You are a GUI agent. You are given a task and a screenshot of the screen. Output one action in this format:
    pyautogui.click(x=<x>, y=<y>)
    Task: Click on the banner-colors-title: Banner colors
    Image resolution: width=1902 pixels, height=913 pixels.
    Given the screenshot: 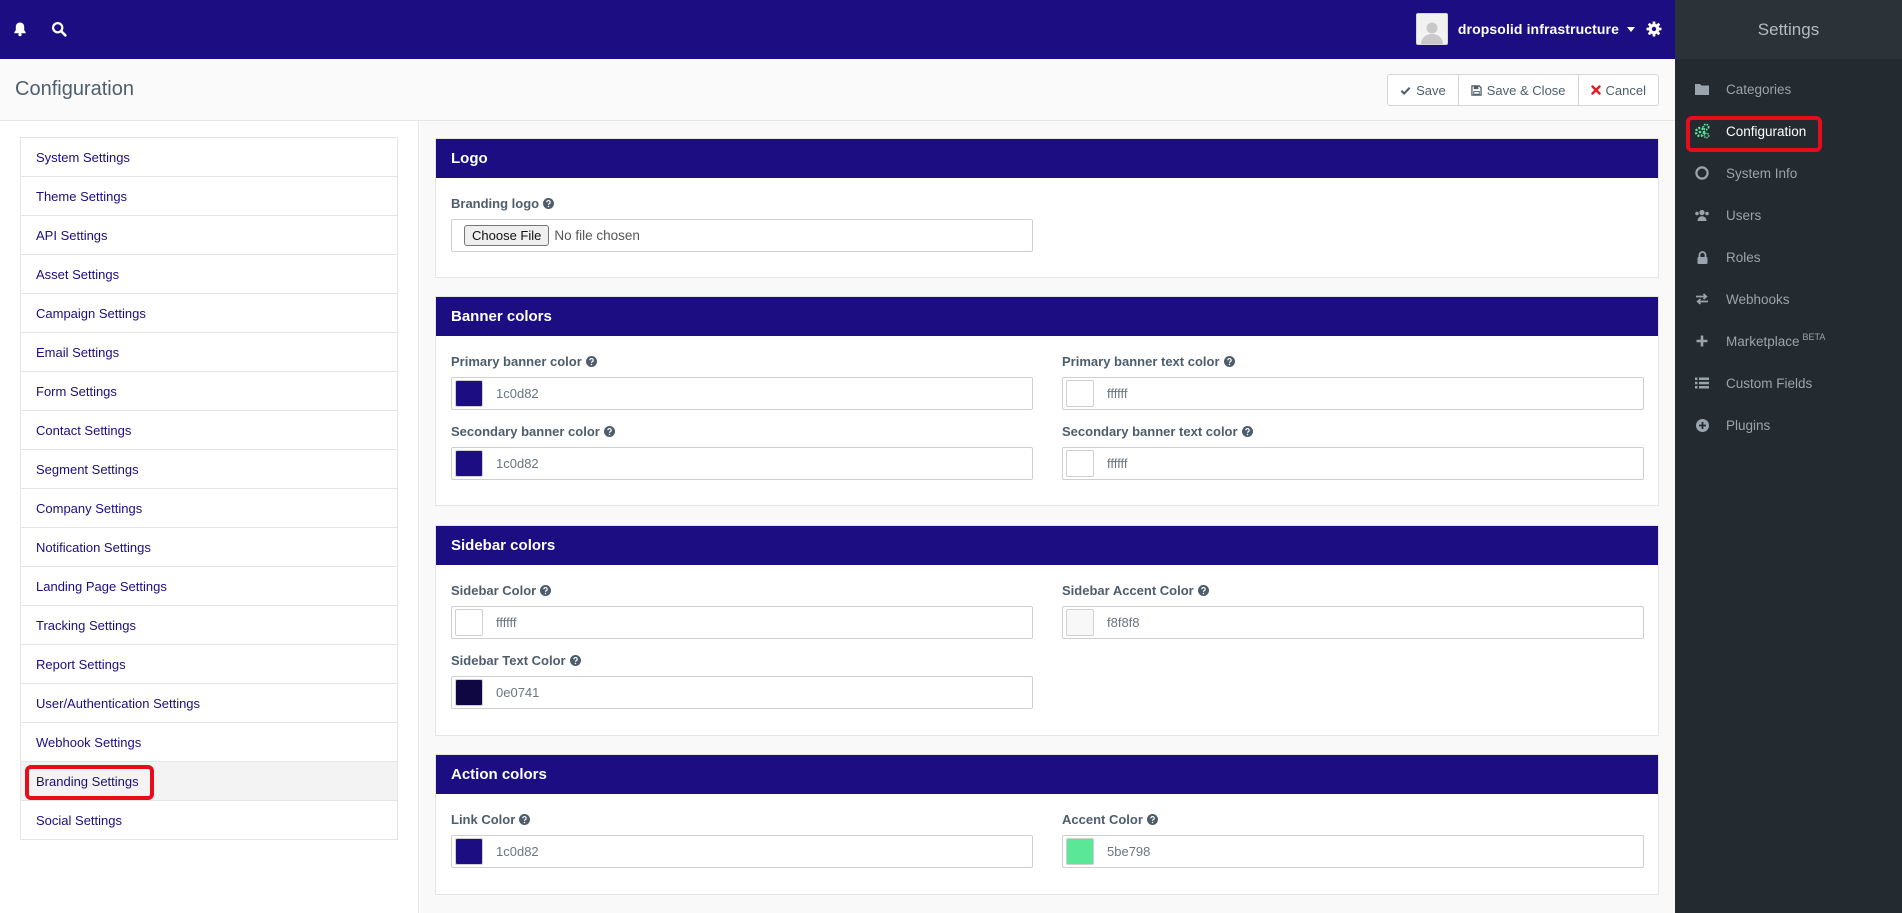 What is the action you would take?
    pyautogui.click(x=1047, y=316)
    